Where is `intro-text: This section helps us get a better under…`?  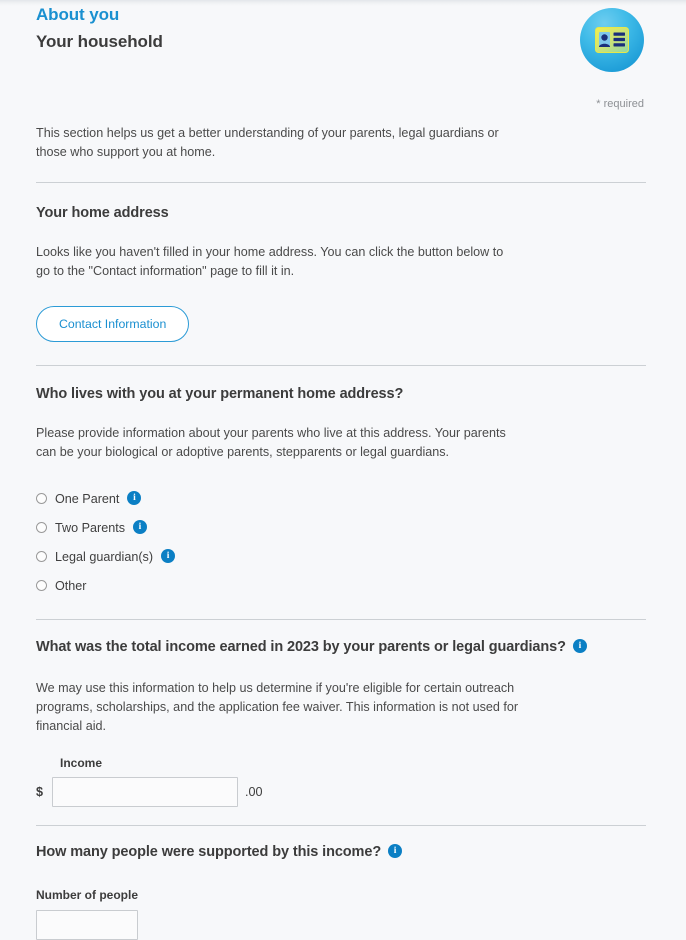 intro-text: This section helps us get a better under… is located at coordinates (267, 142).